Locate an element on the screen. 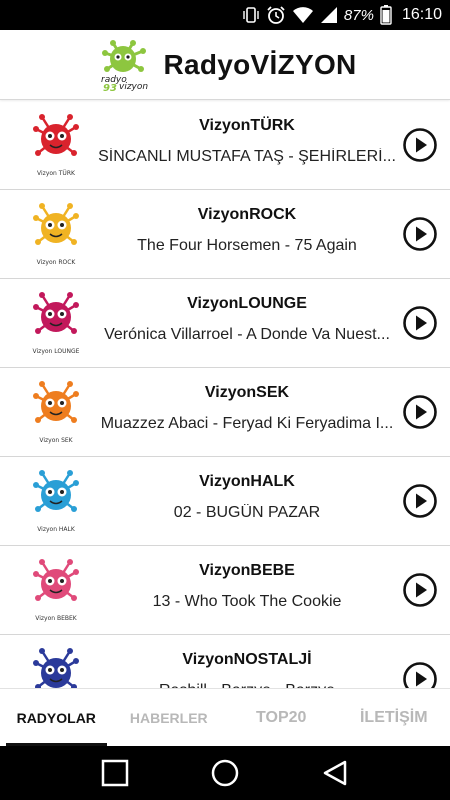 The image size is (450, 800). station-logo-icon: Vizyon LOUNGE is located at coordinates (56, 323).